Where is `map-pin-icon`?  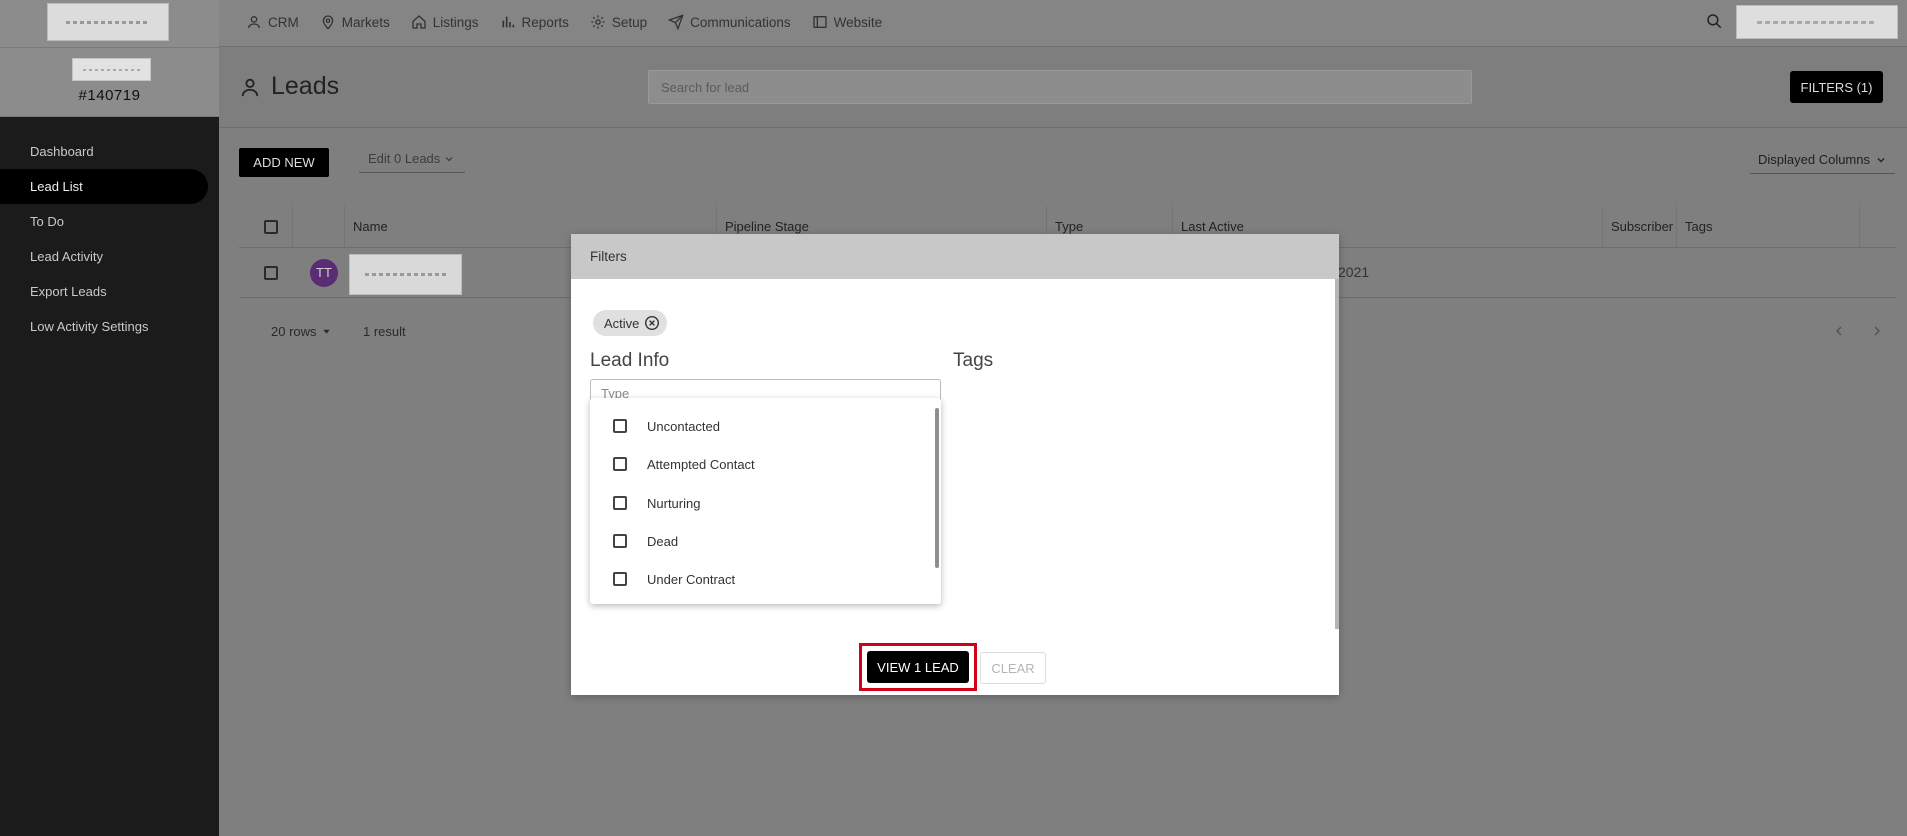 map-pin-icon is located at coordinates (328, 22).